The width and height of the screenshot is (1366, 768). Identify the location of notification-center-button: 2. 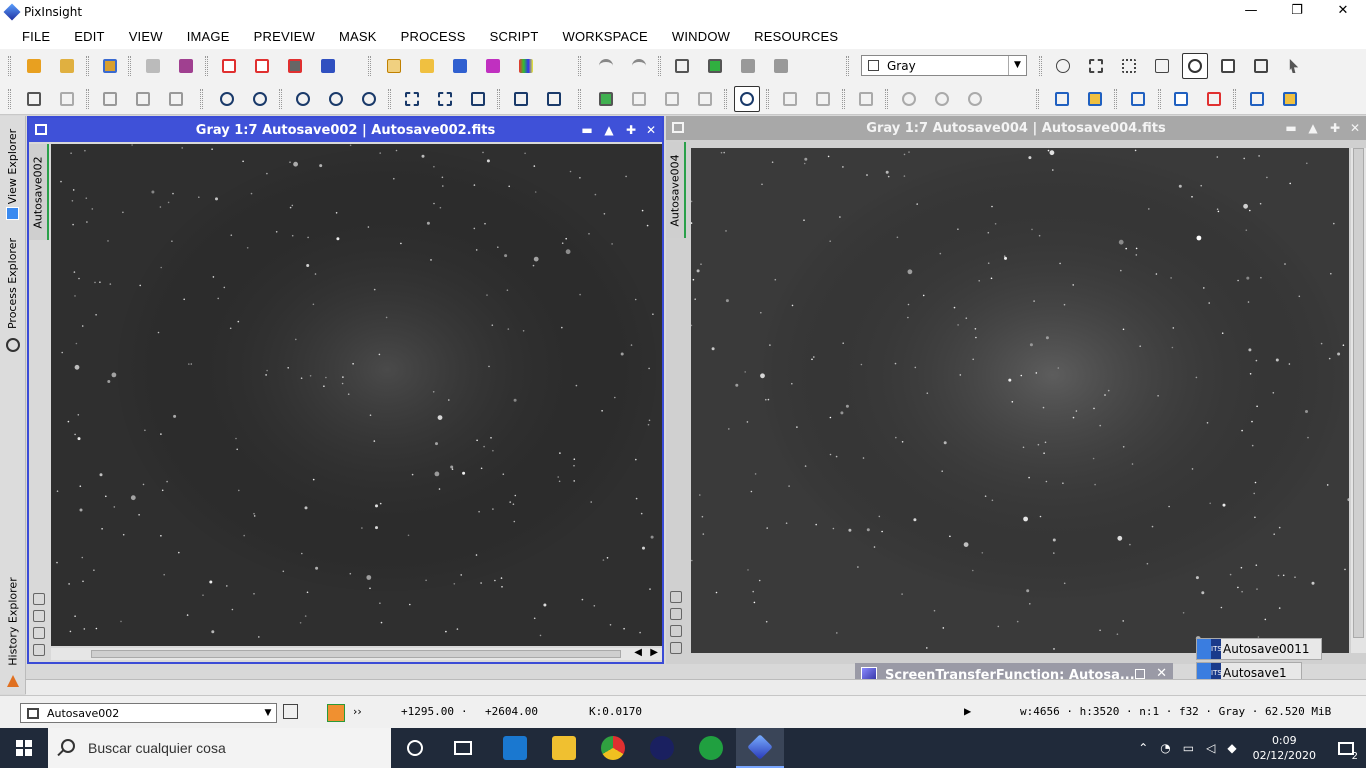
(1346, 748).